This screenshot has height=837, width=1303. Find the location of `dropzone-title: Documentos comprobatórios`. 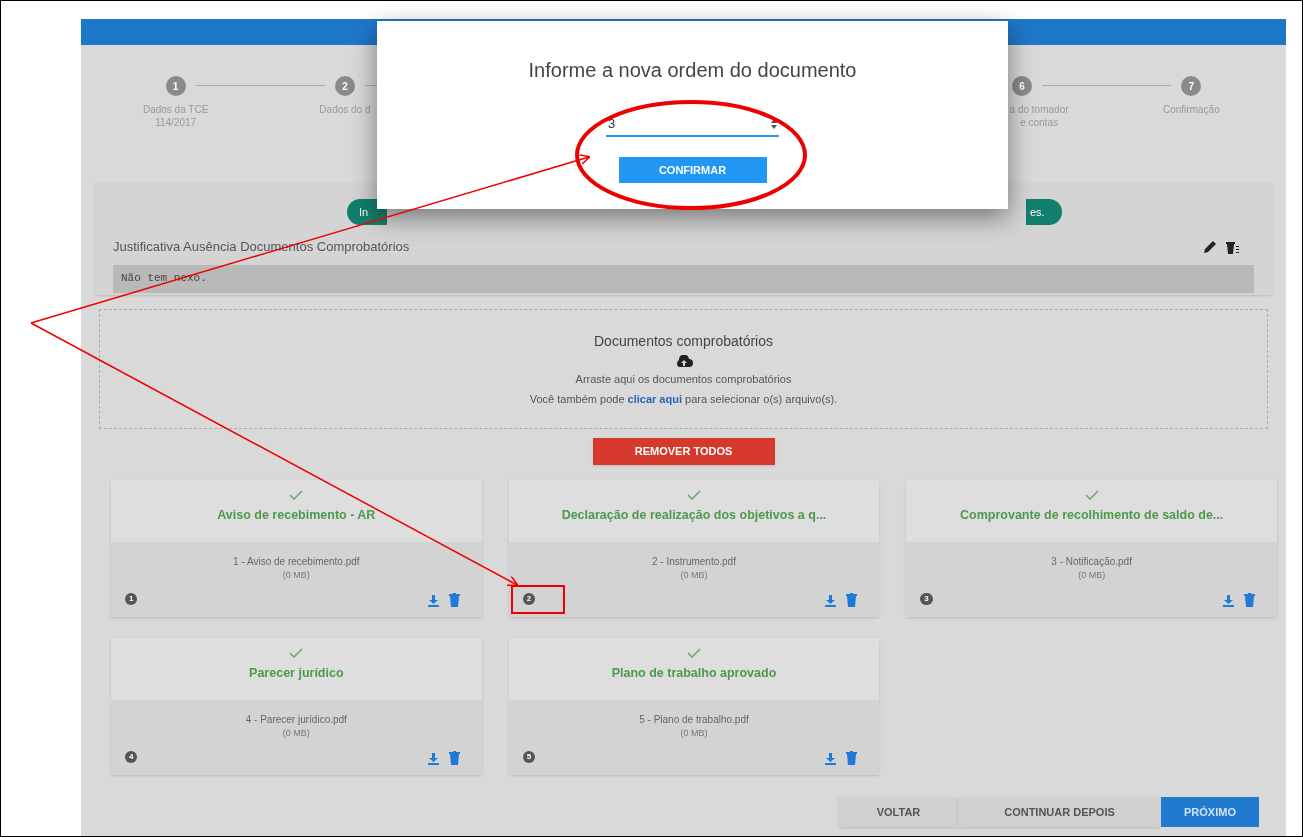

dropzone-title: Documentos comprobatórios is located at coordinates (683, 341).